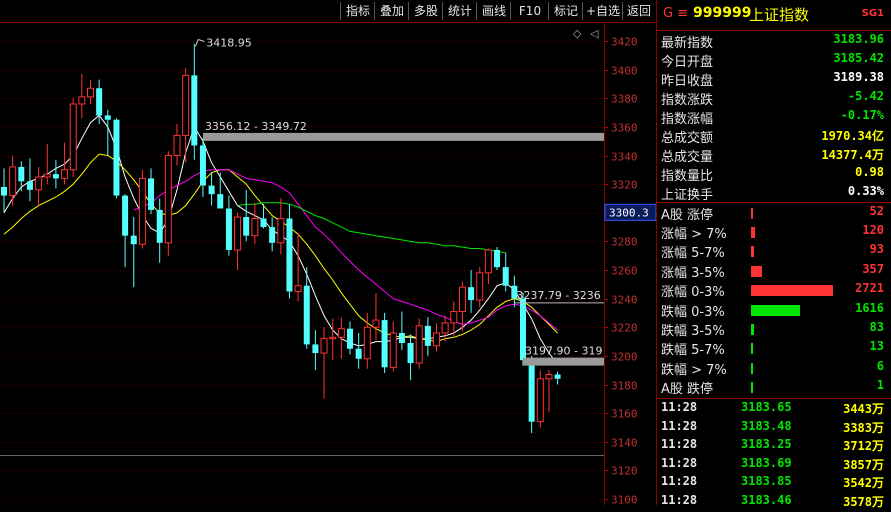 The height and width of the screenshot is (512, 891). Describe the element at coordinates (602, 11) in the screenshot. I see `toolbar-button: +自选` at that location.